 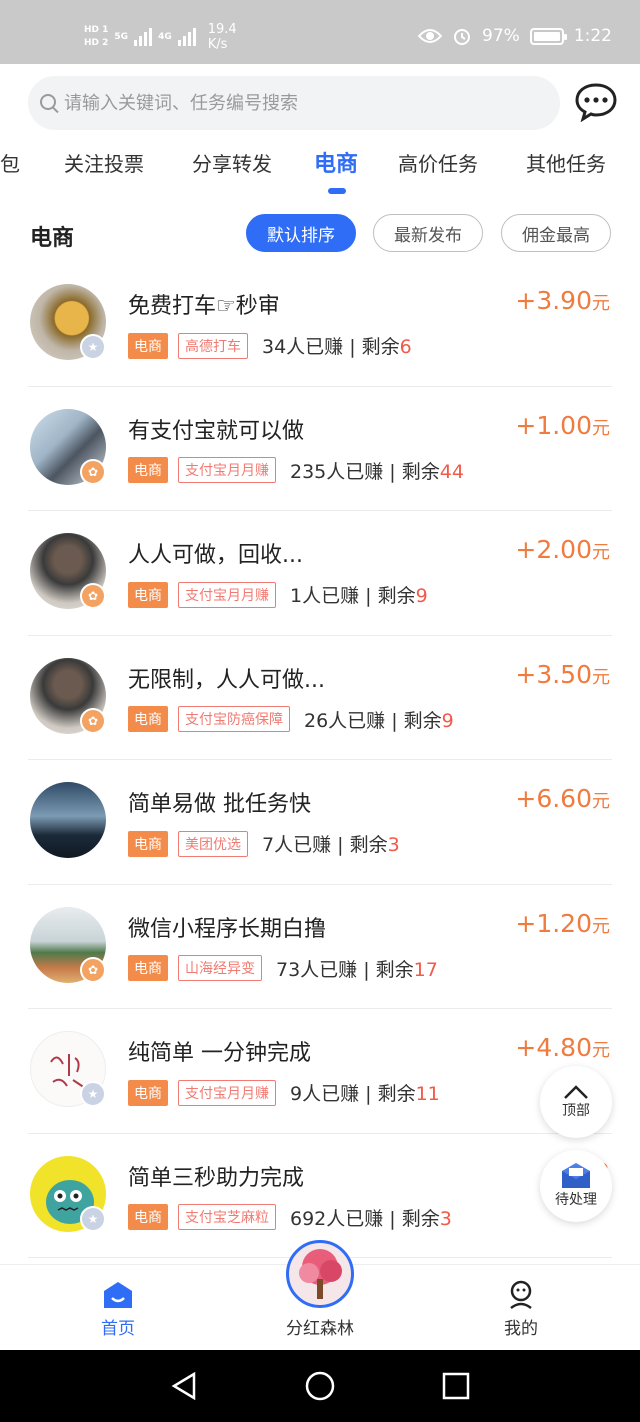 What do you see at coordinates (304, 103) in the screenshot?
I see `search-input` at bounding box center [304, 103].